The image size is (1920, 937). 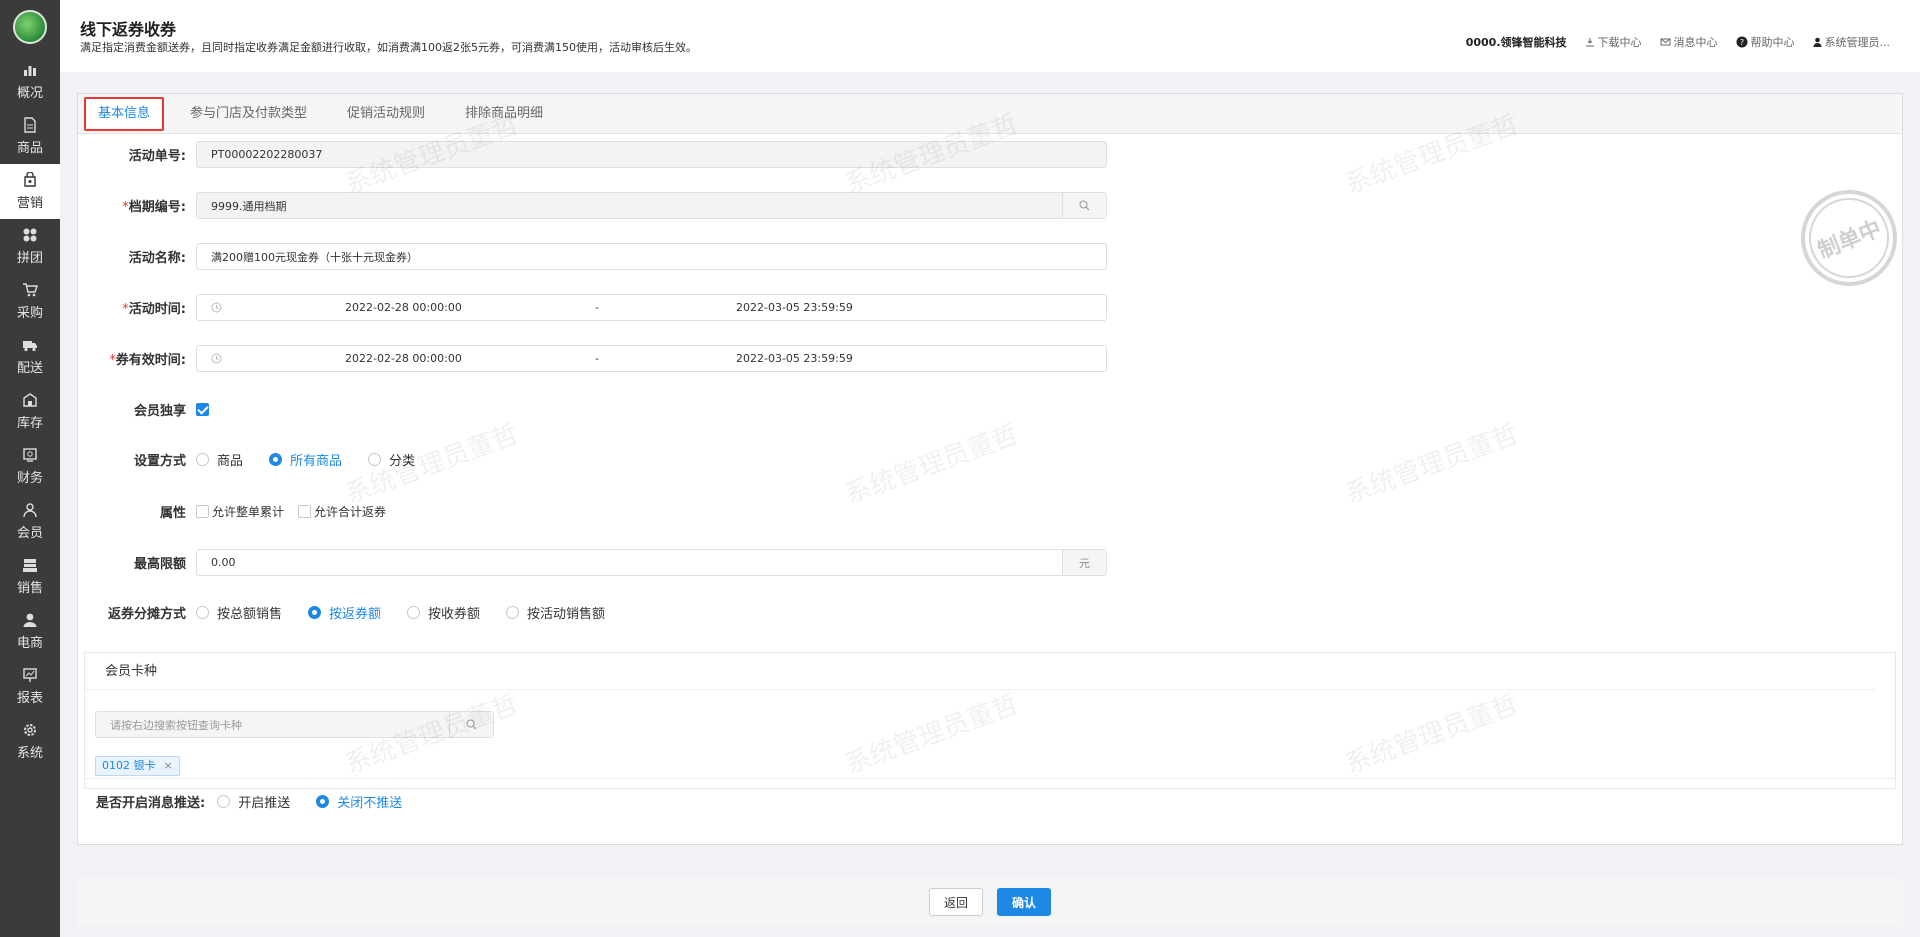 What do you see at coordinates (168, 765) in the screenshot?
I see `close-icon: ×` at bounding box center [168, 765].